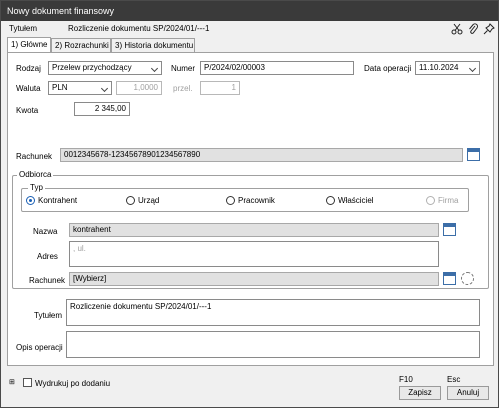 This screenshot has height=408, width=499. What do you see at coordinates (139, 28) in the screenshot?
I see `header-tytulem-value: Rozliczenie dokumentu SP/2024/01/---1` at bounding box center [139, 28].